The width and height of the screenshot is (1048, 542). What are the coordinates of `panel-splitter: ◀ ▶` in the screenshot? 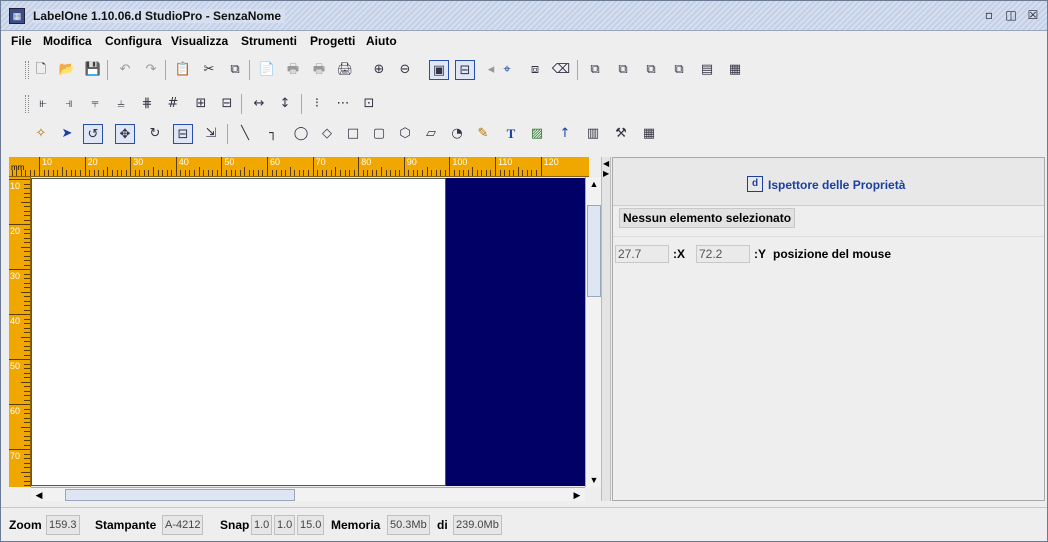 It's located at (606, 329).